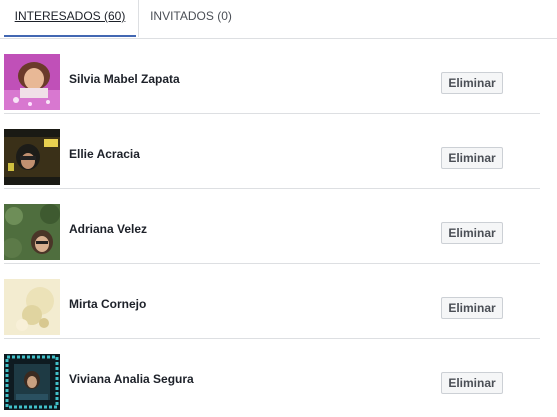 The image size is (557, 417). I want to click on person-name: Ellie Acracia, so click(104, 154).